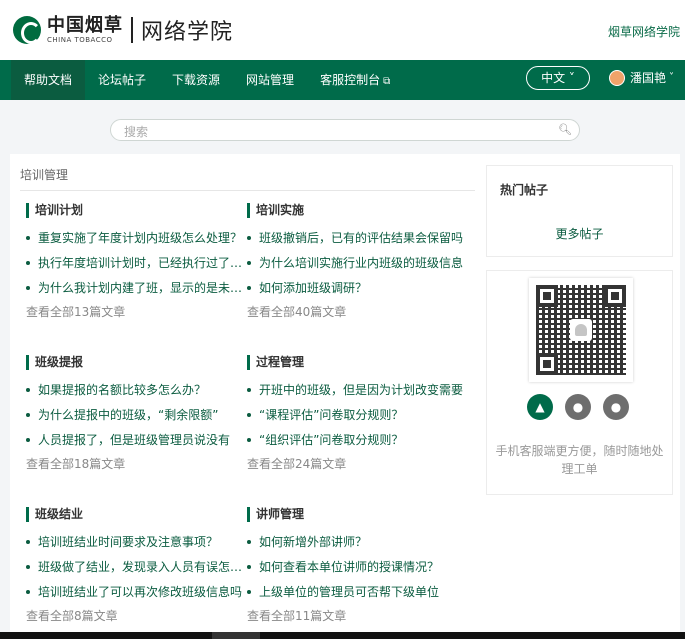 This screenshot has width=685, height=639. I want to click on logo-divider, so click(132, 30).